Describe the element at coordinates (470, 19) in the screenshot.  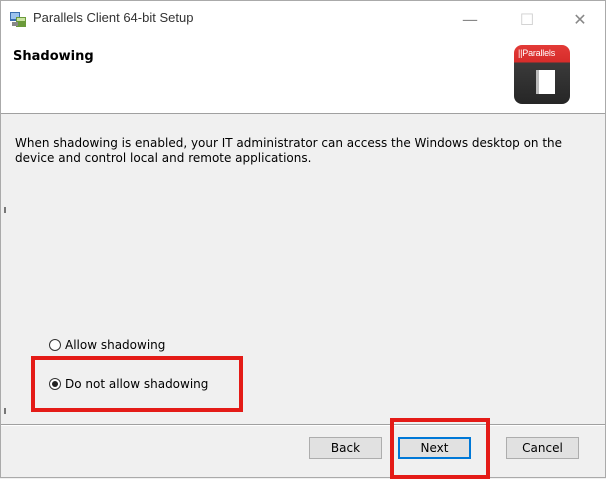
I see `minimize-button: —` at that location.